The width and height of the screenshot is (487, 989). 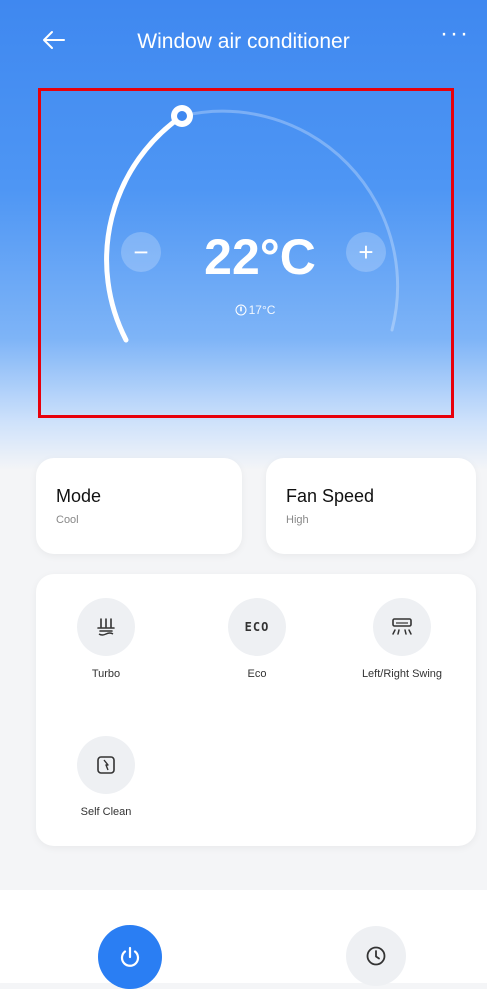 I want to click on self-clean-icon-circle, so click(x=106, y=765).